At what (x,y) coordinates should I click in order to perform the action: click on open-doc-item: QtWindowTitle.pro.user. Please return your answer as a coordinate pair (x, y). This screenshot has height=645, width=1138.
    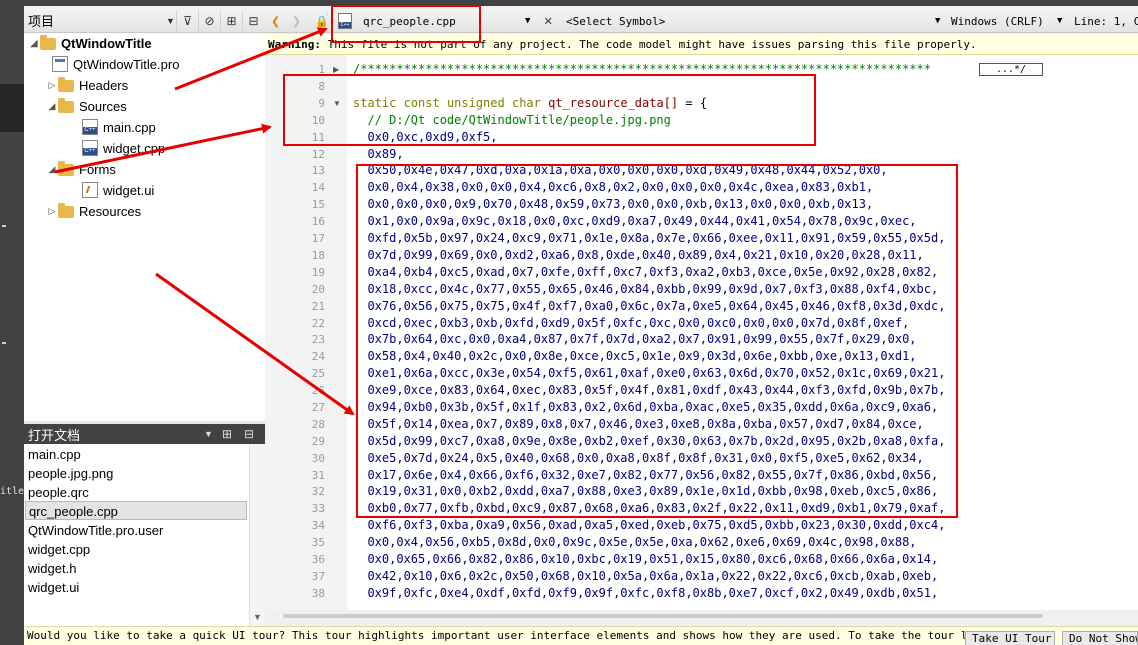
    Looking at the image, I should click on (136, 530).